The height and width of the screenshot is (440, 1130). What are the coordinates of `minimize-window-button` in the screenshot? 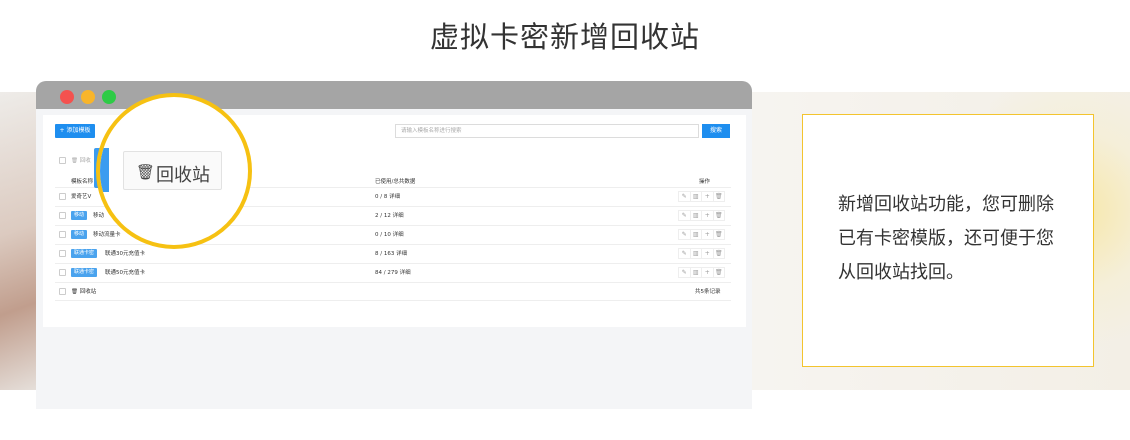 It's located at (88, 97).